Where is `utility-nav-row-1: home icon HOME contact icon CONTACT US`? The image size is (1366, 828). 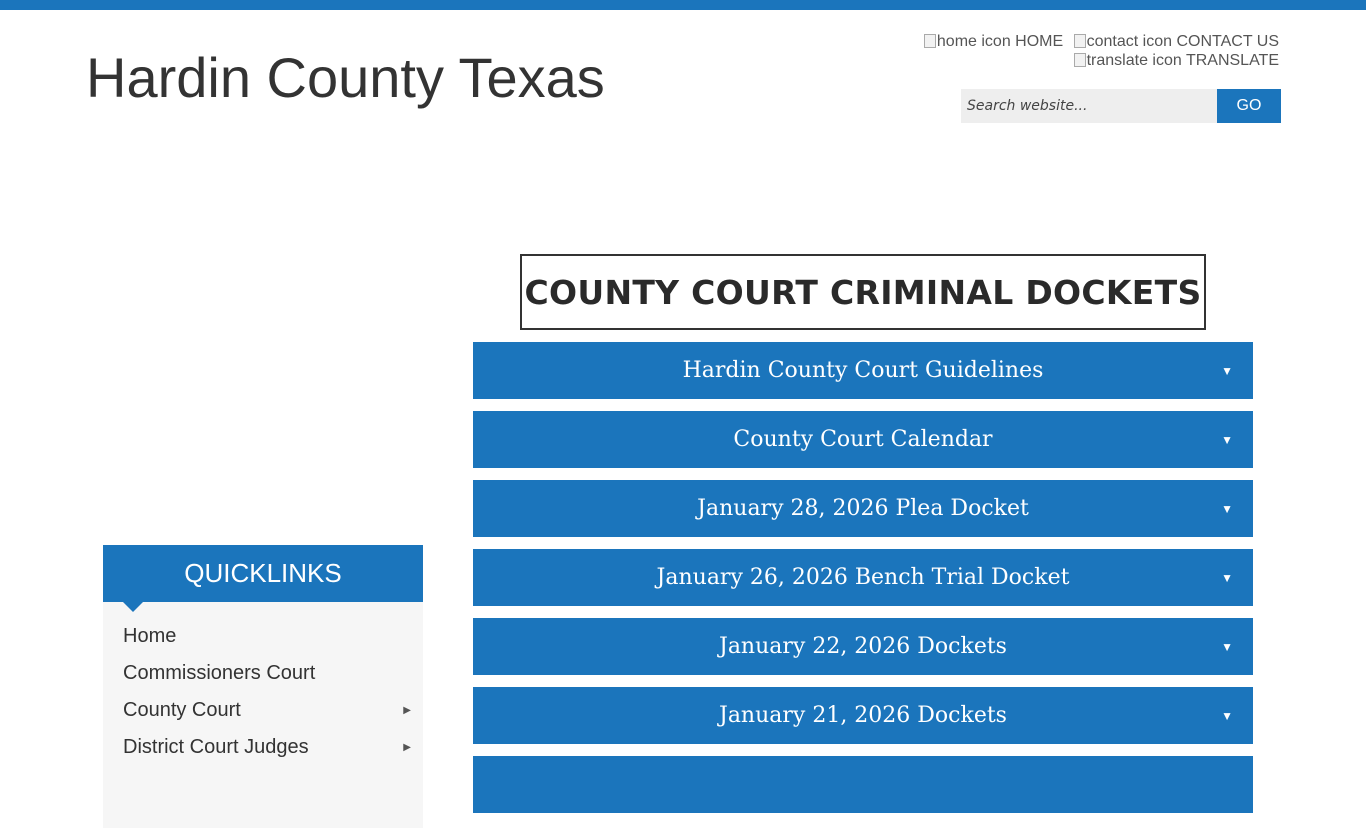 utility-nav-row-1: home icon HOME contact icon CONTACT US is located at coordinates (1069, 41).